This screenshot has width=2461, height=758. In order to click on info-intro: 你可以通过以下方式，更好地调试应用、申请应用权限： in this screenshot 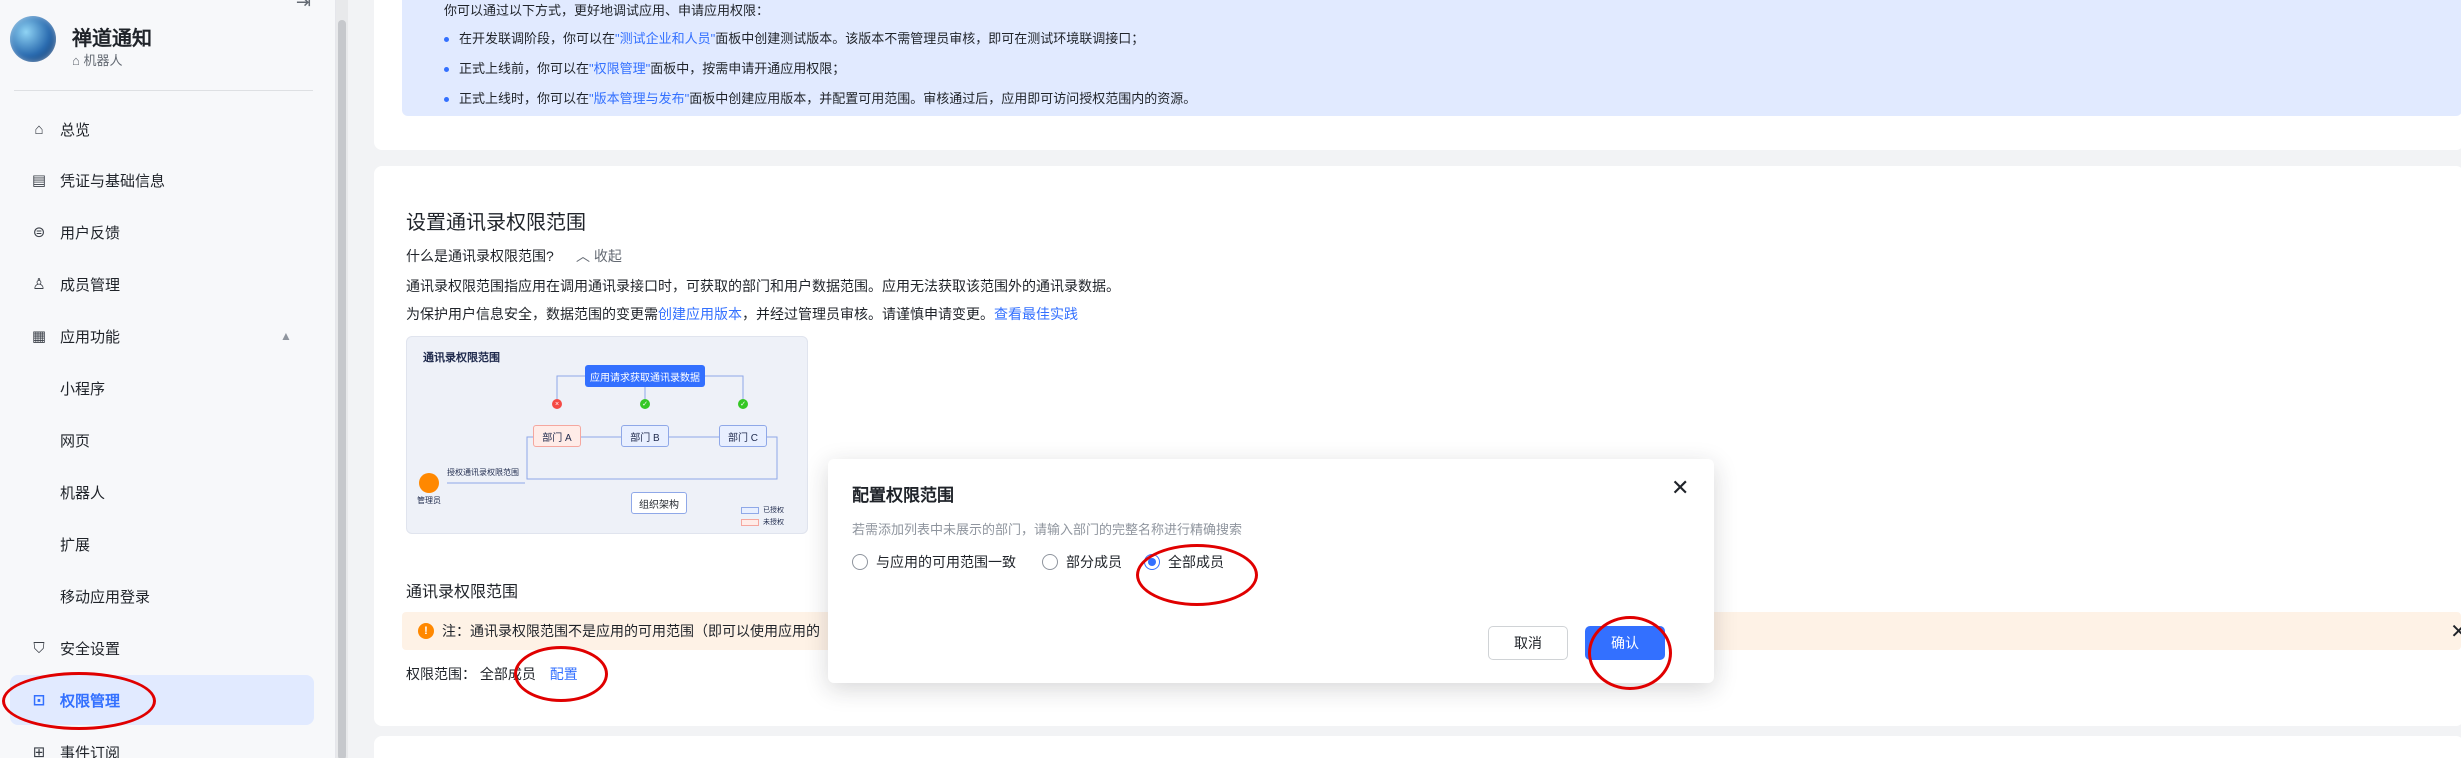, I will do `click(607, 10)`.